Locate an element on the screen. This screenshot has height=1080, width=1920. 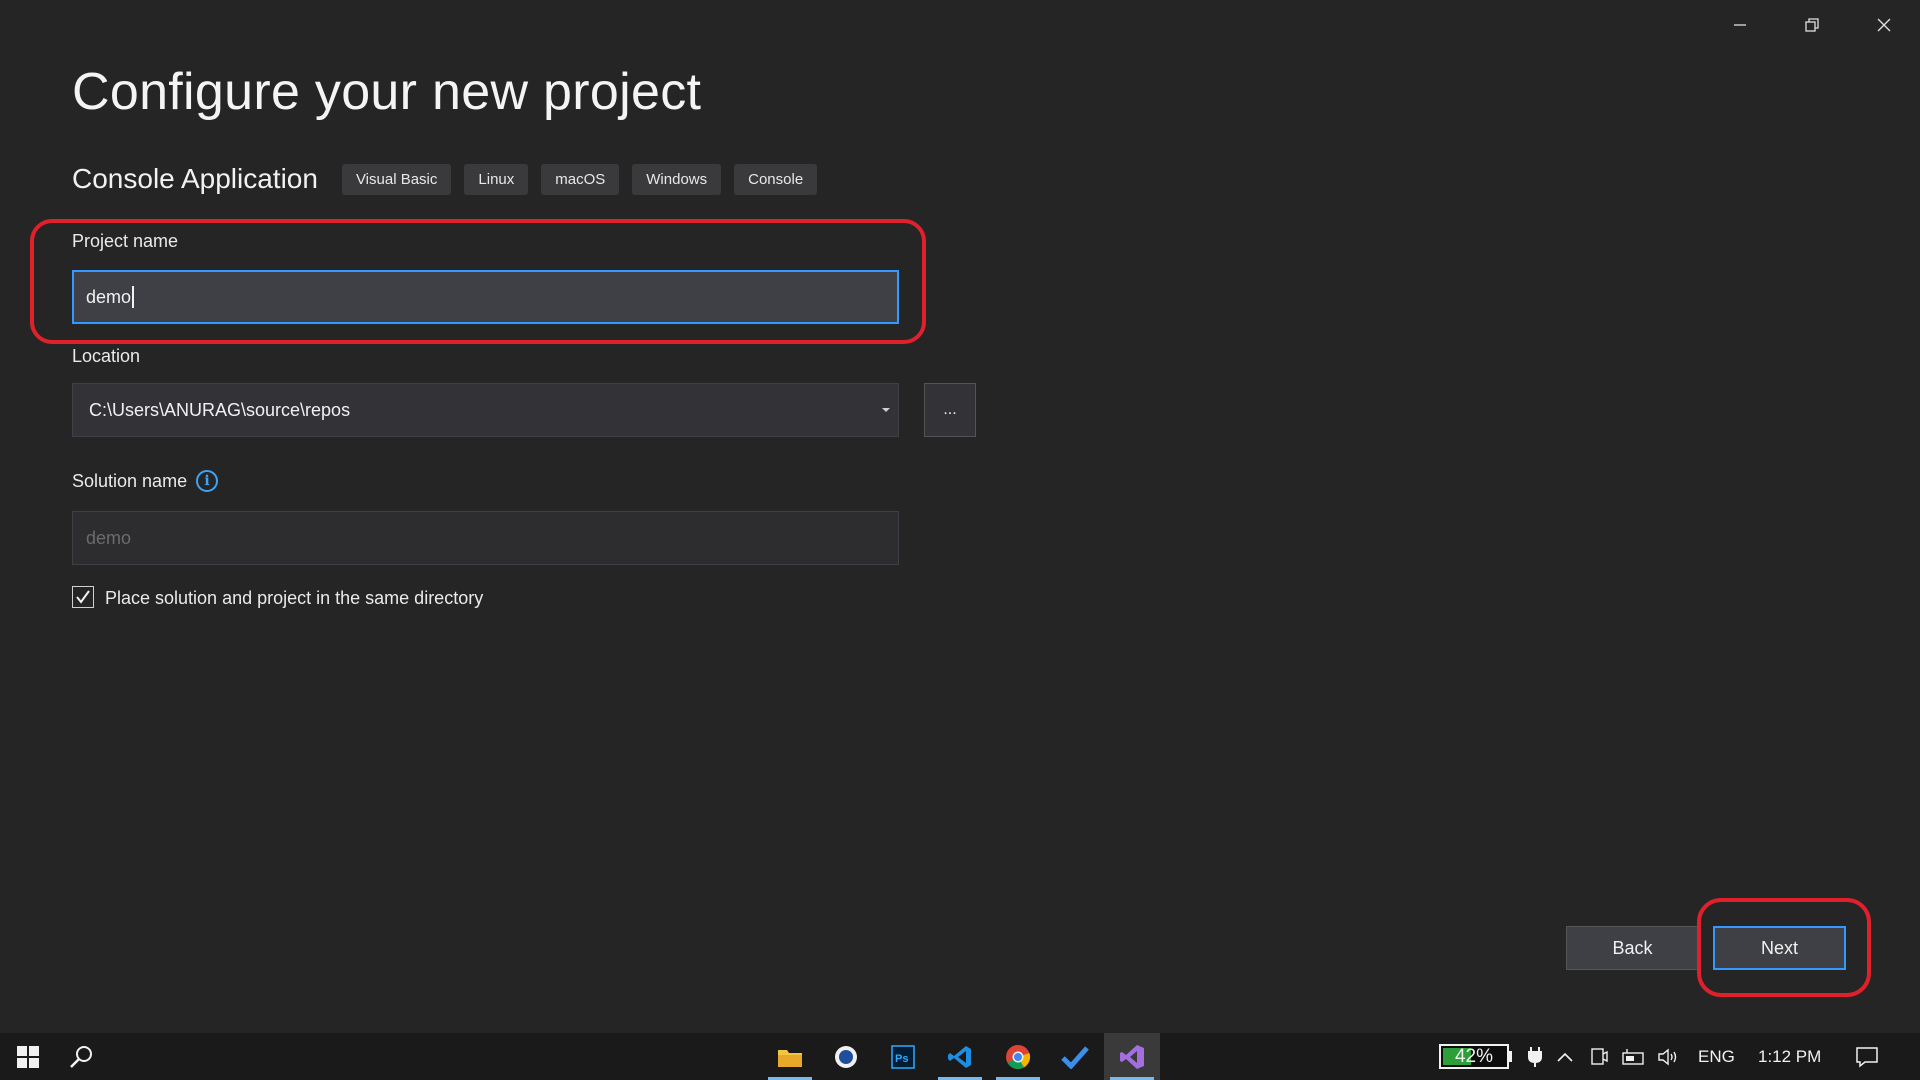
checkmark-icon is located at coordinates (83, 597).